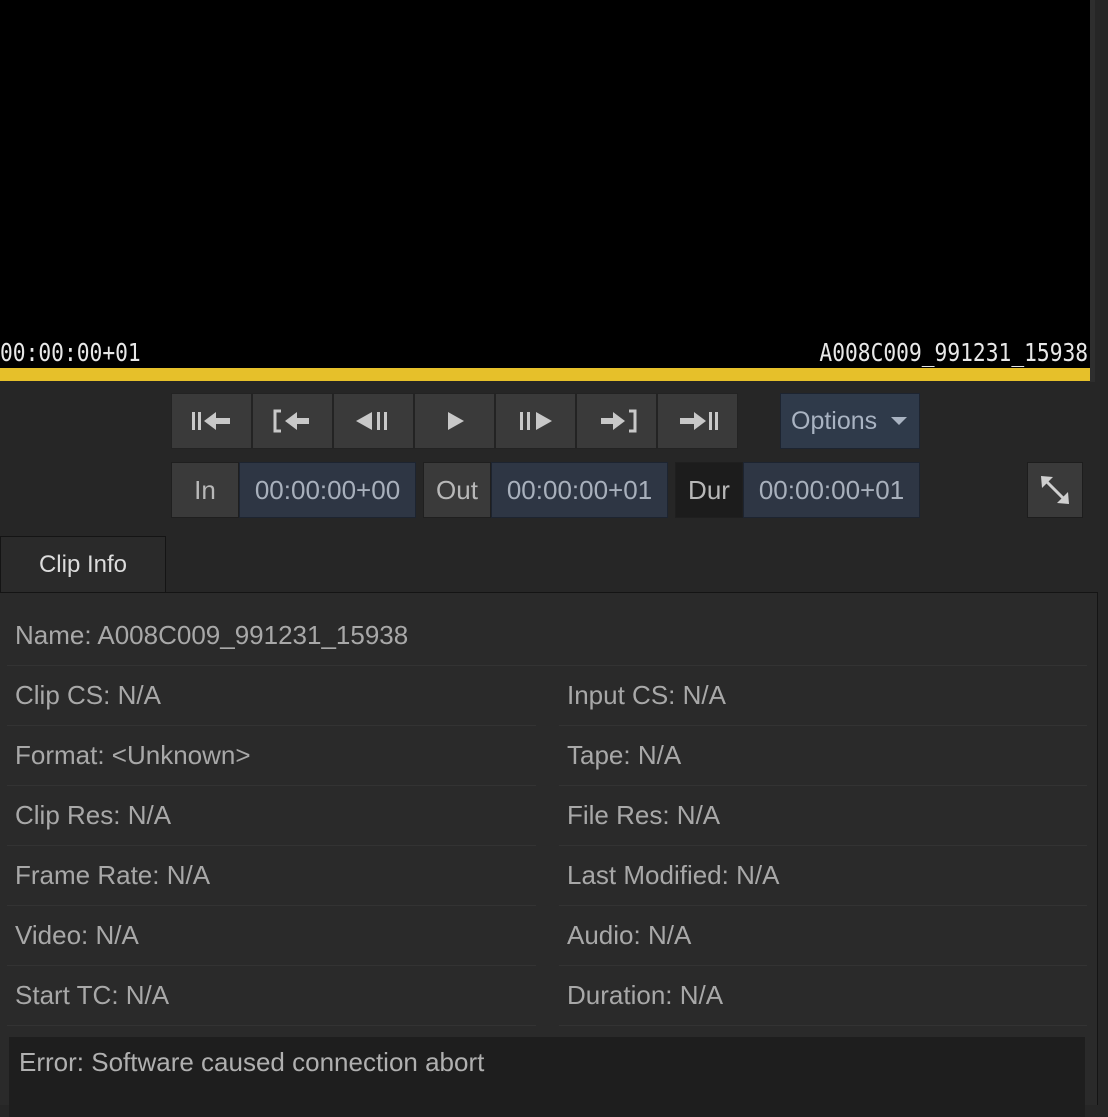 Image resolution: width=1108 pixels, height=1117 pixels. I want to click on transport-controls, so click(454, 421).